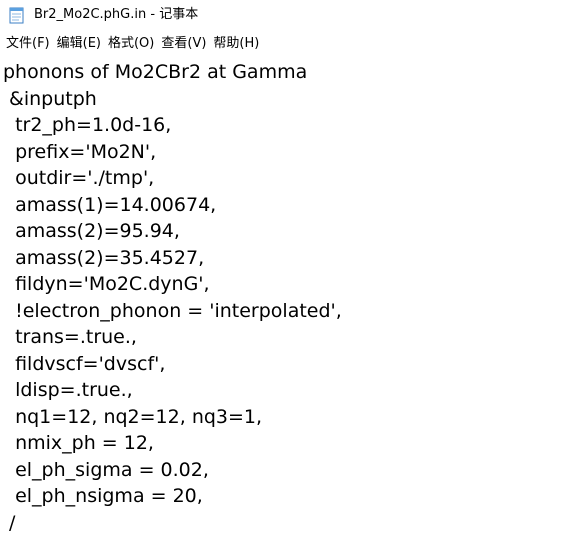  I want to click on notepad-icon, so click(16, 15).